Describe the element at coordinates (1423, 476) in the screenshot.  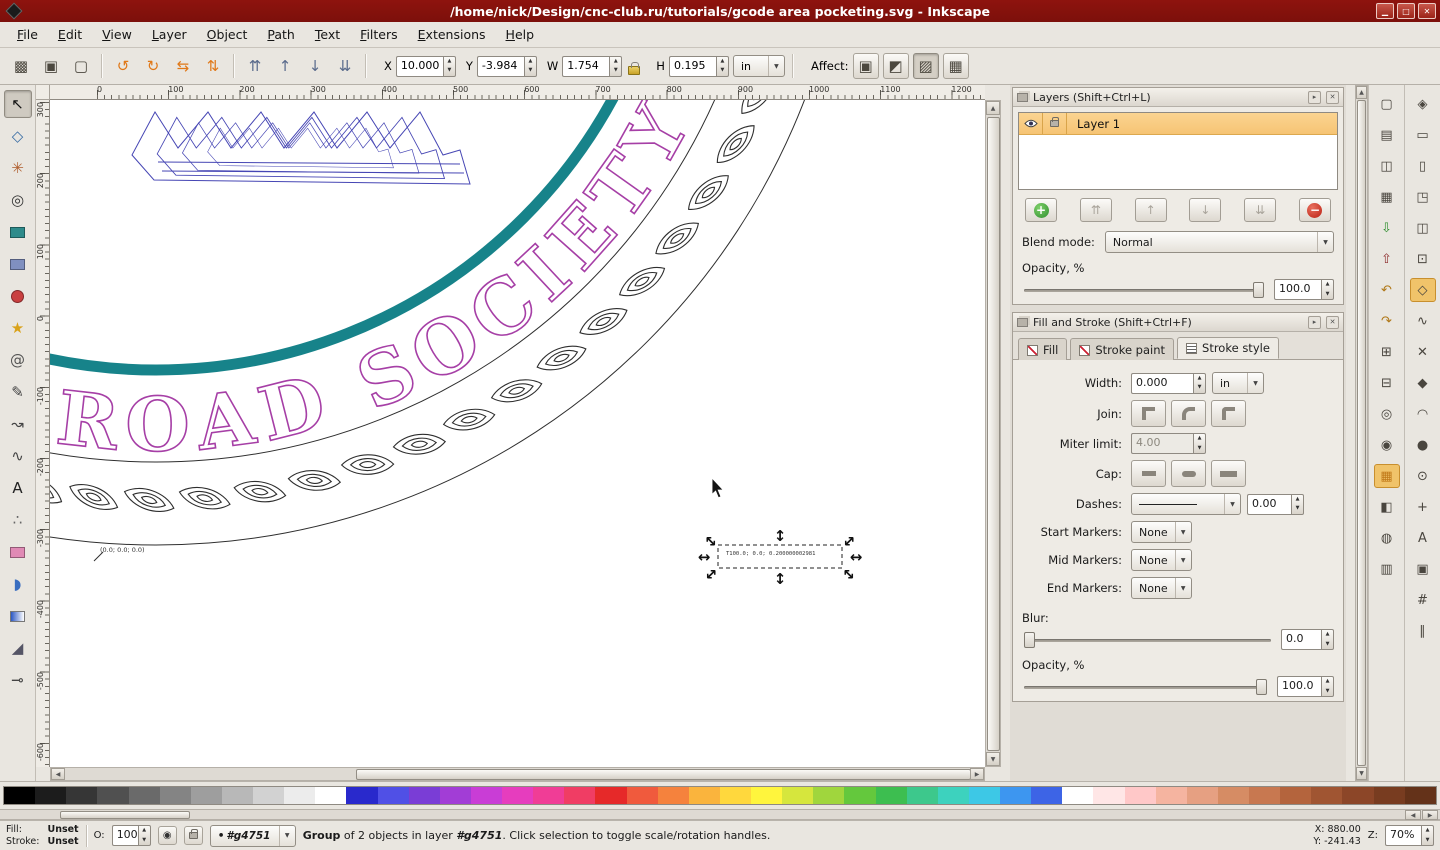
I see `snap-object-centers-button: ⊙` at that location.